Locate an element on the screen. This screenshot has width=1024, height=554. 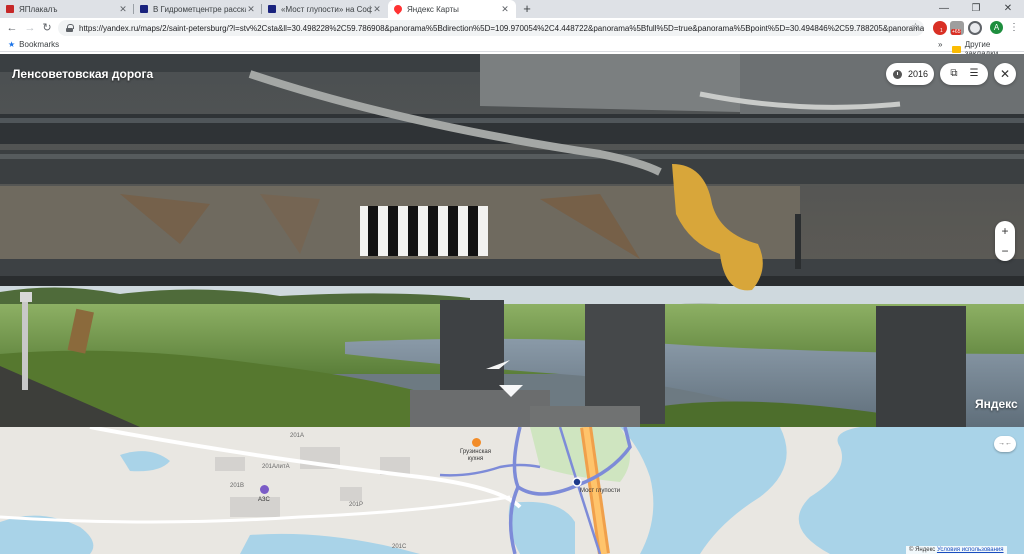
zoom-control: + − is located at coordinates (1005, 241).